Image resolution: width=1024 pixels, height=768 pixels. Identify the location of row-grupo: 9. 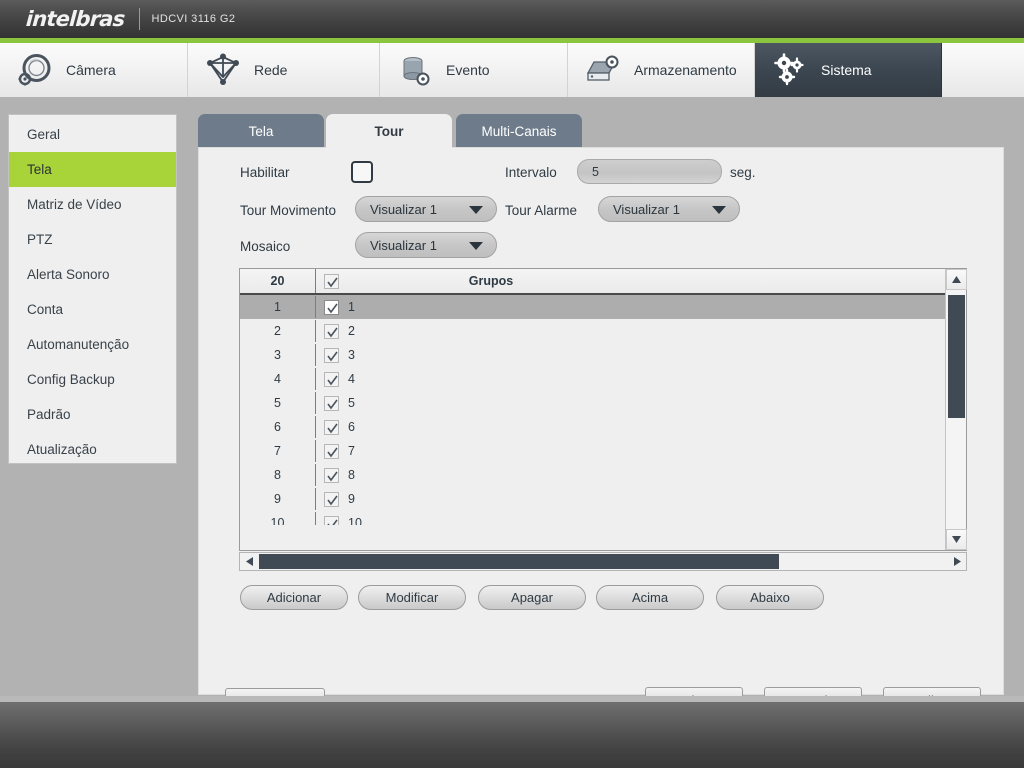
(351, 499).